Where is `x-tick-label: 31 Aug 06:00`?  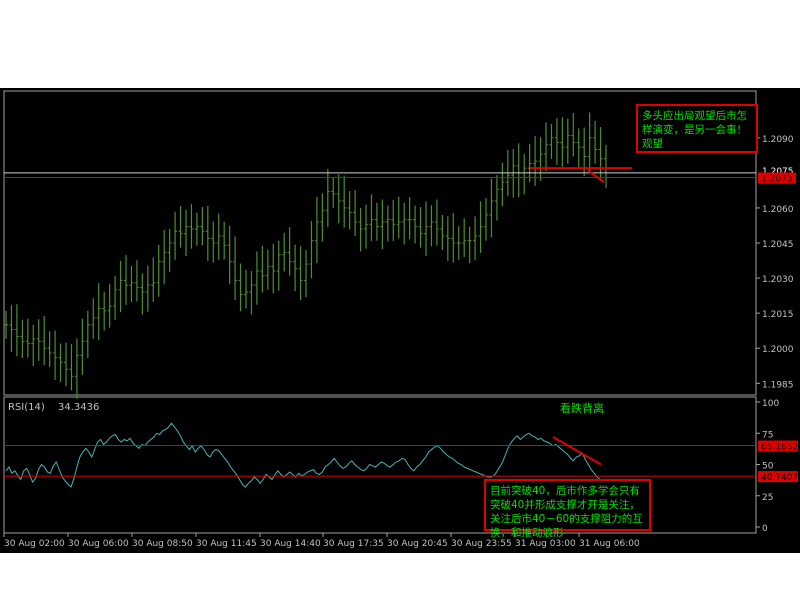
x-tick-label: 31 Aug 06:00 is located at coordinates (609, 544).